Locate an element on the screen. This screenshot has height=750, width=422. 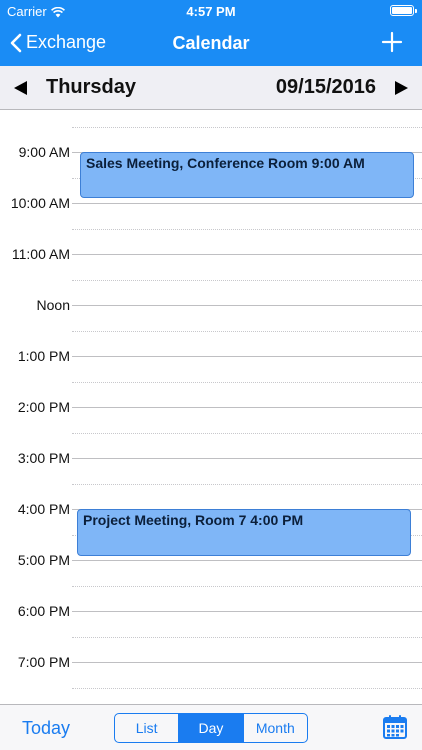
plus-icon is located at coordinates (392, 42).